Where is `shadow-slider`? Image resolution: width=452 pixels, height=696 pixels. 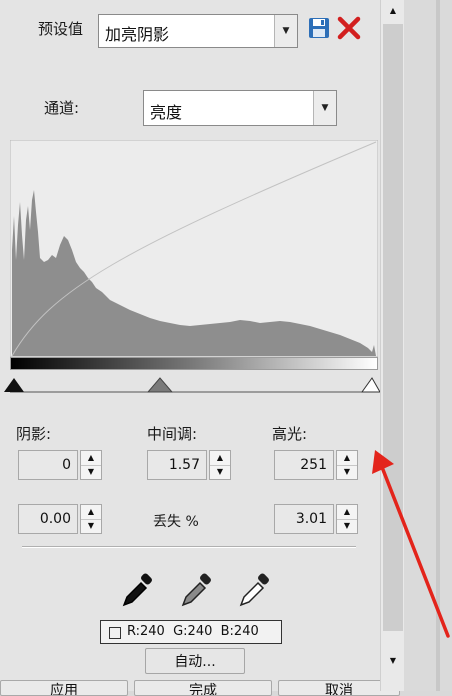 shadow-slider is located at coordinates (14, 385).